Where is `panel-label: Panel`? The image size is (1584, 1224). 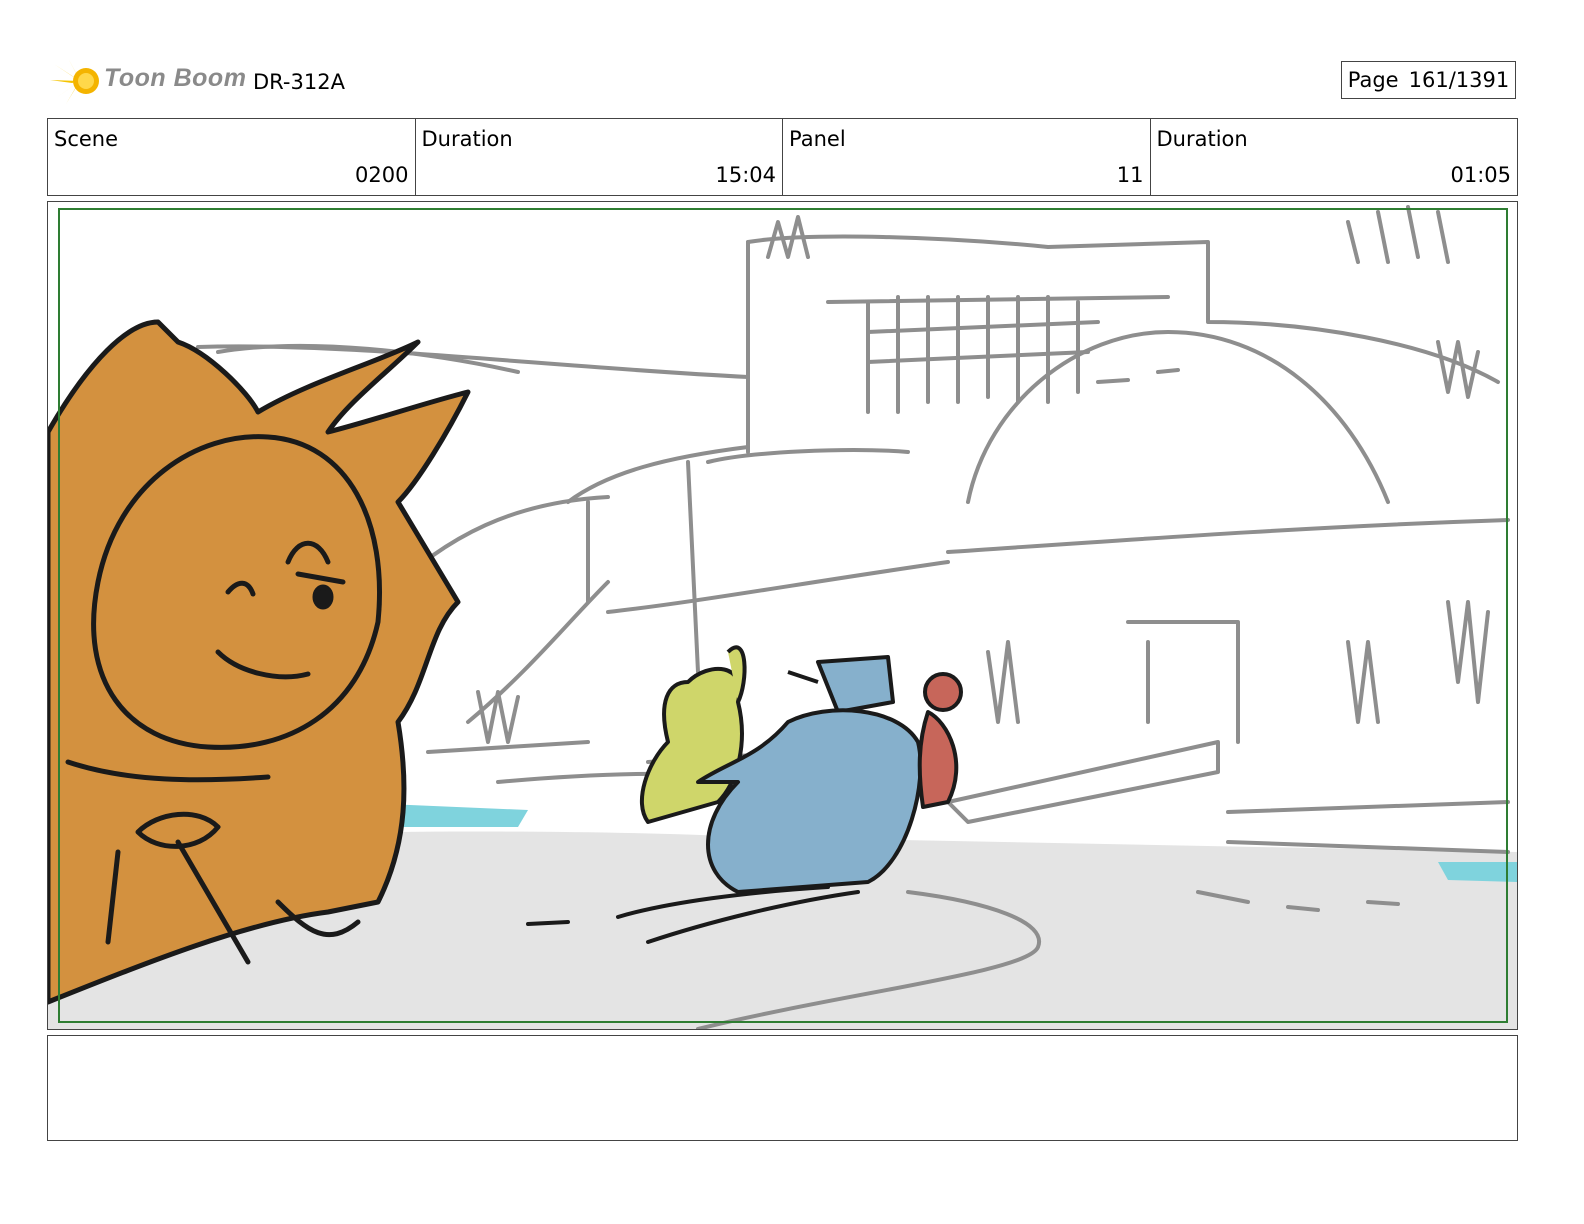 panel-label: Panel is located at coordinates (817, 139).